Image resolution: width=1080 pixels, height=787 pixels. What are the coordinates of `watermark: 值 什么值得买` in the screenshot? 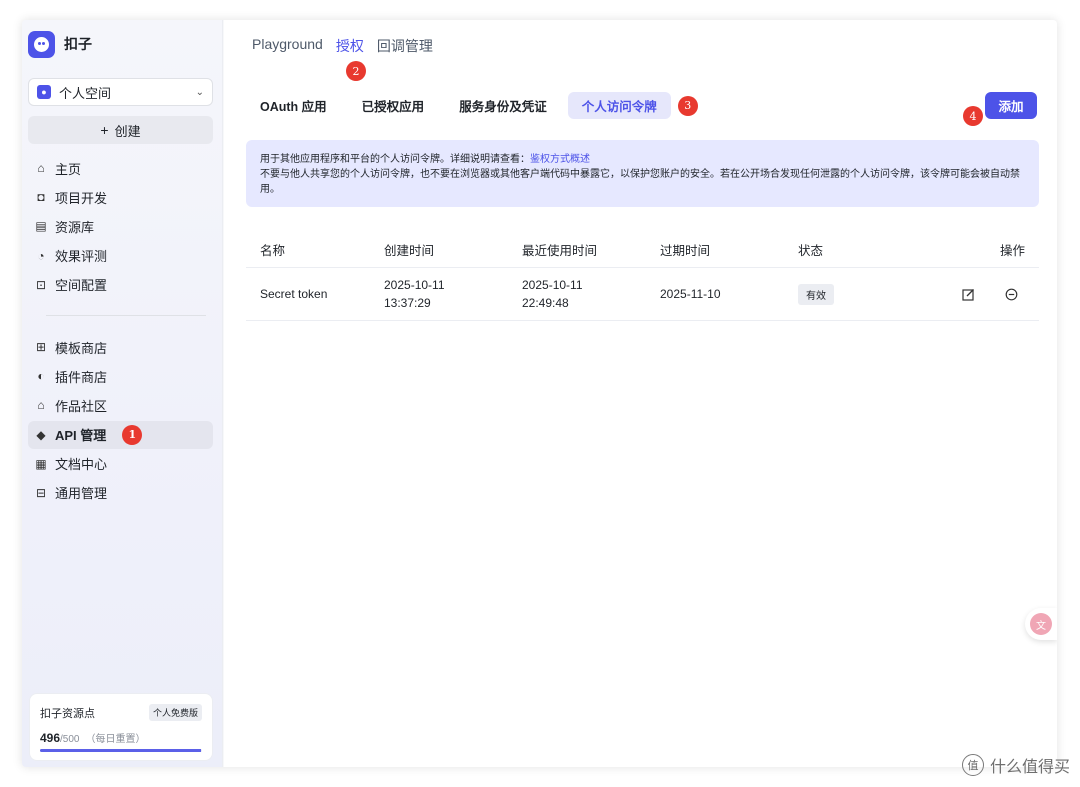 It's located at (1015, 765).